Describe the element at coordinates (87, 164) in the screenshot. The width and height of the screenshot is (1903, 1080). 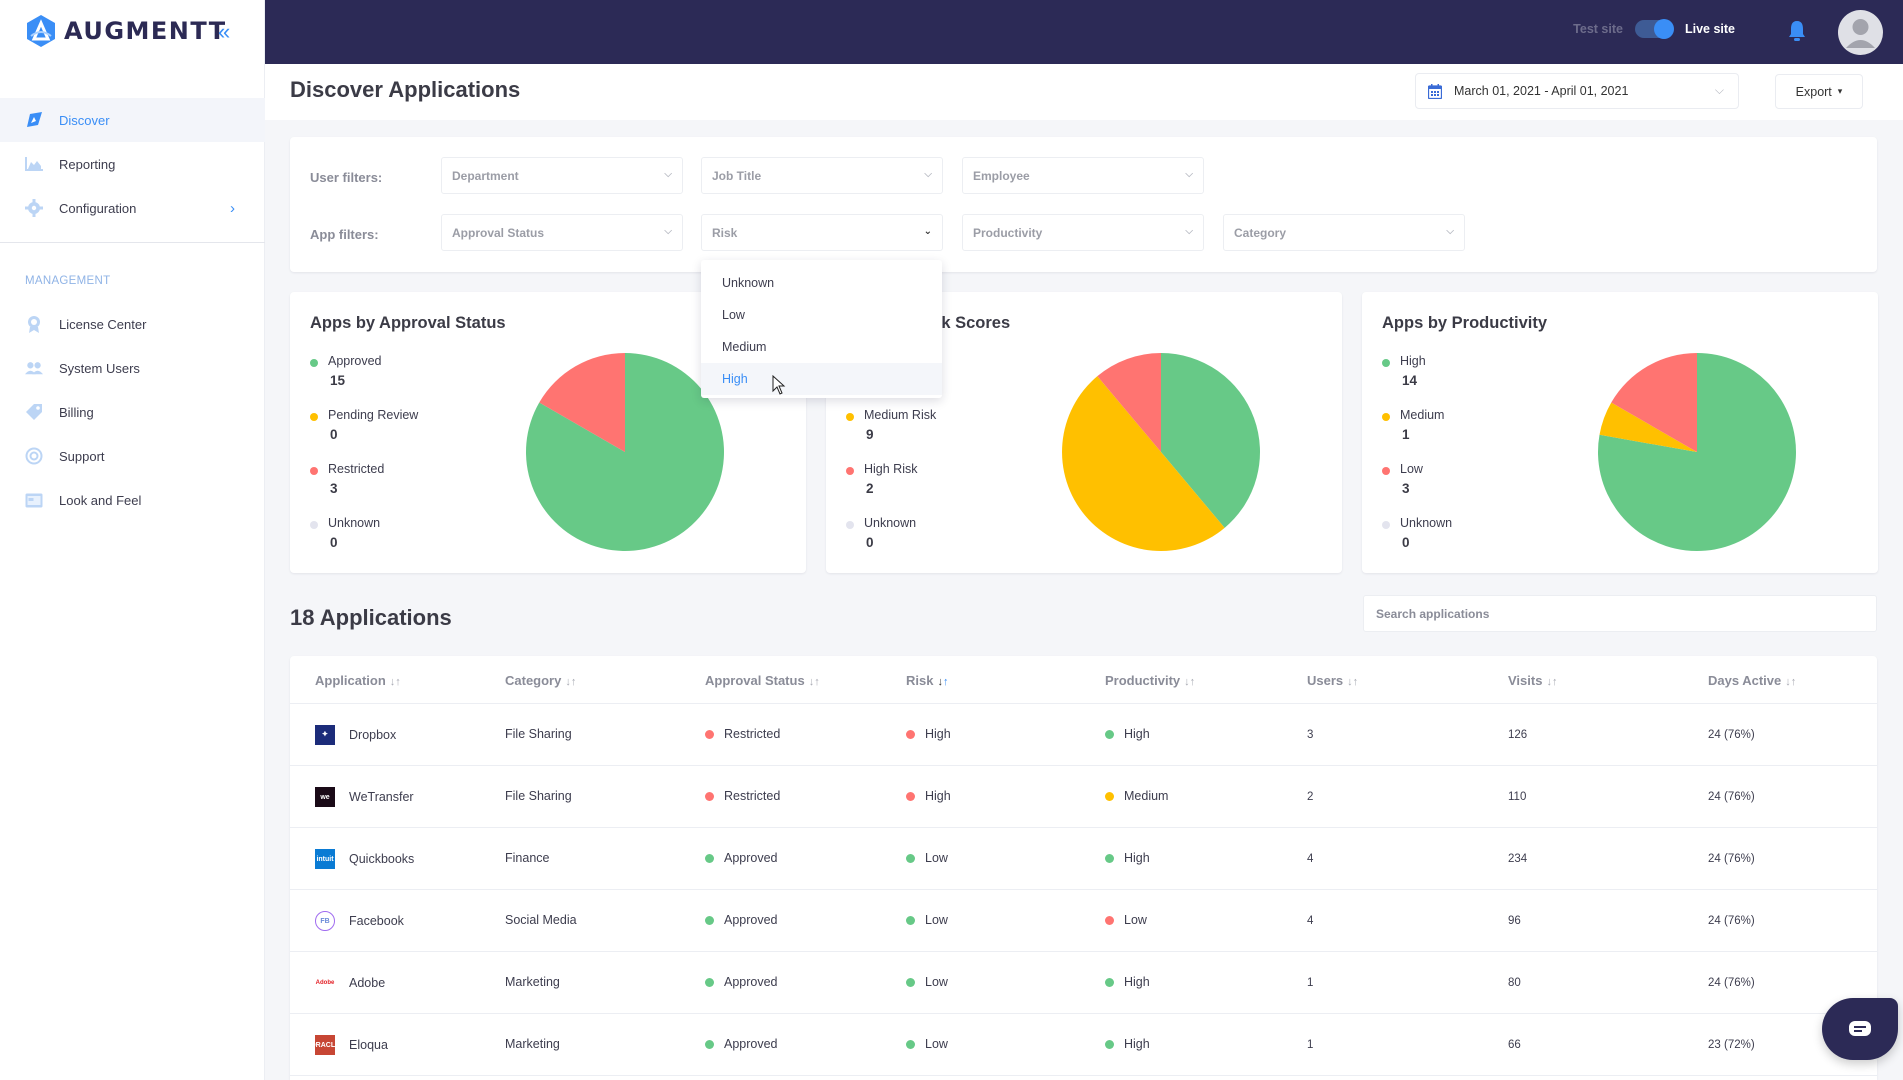
I see `sidebar-item-label: Reporting` at that location.